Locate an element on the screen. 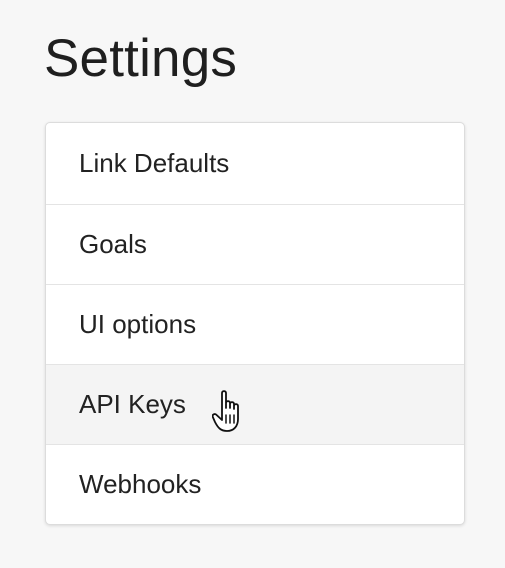 The width and height of the screenshot is (505, 568). hand-pointer-icon is located at coordinates (225, 411).